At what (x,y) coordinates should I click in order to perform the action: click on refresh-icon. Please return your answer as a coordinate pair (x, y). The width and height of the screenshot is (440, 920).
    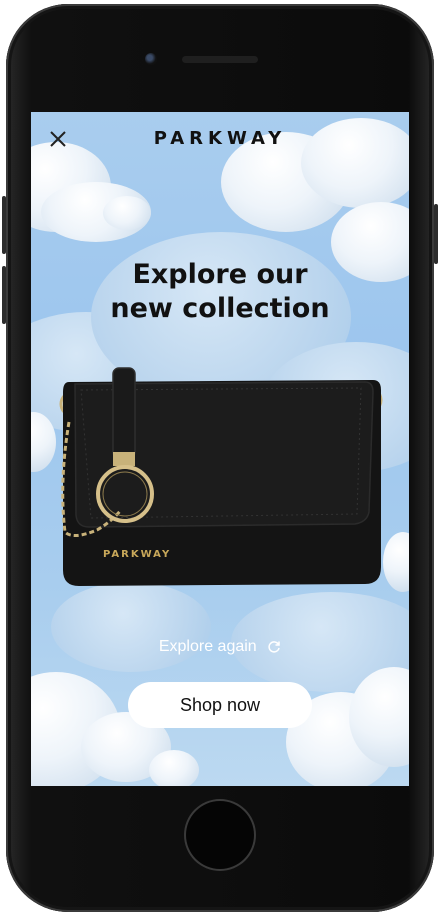
    Looking at the image, I should click on (274, 646).